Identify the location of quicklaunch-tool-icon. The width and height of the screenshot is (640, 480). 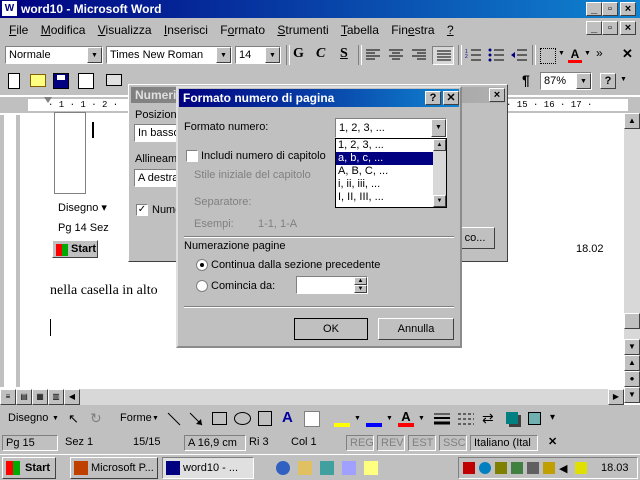
(371, 468).